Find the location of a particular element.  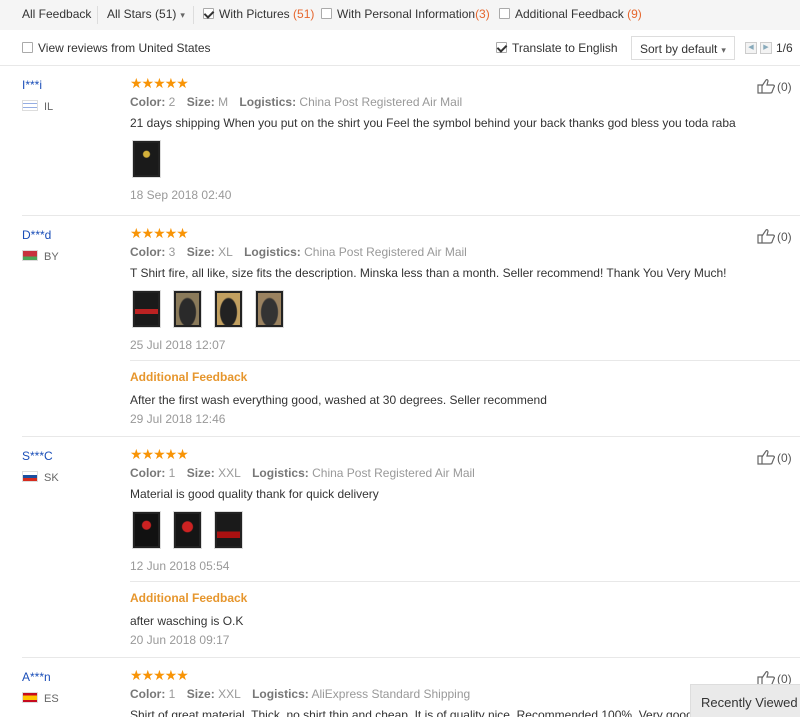

translate-toggle: Translate to English is located at coordinates (557, 48).